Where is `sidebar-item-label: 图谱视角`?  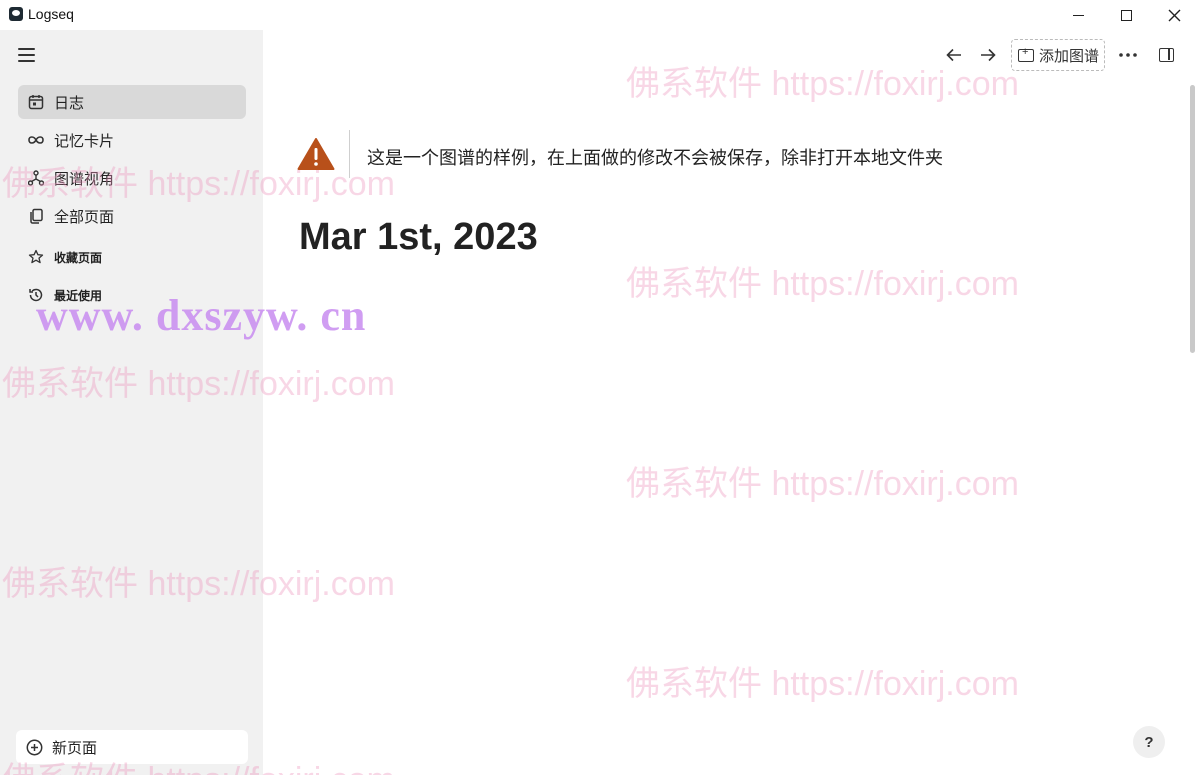 sidebar-item-label: 图谱视角 is located at coordinates (84, 179).